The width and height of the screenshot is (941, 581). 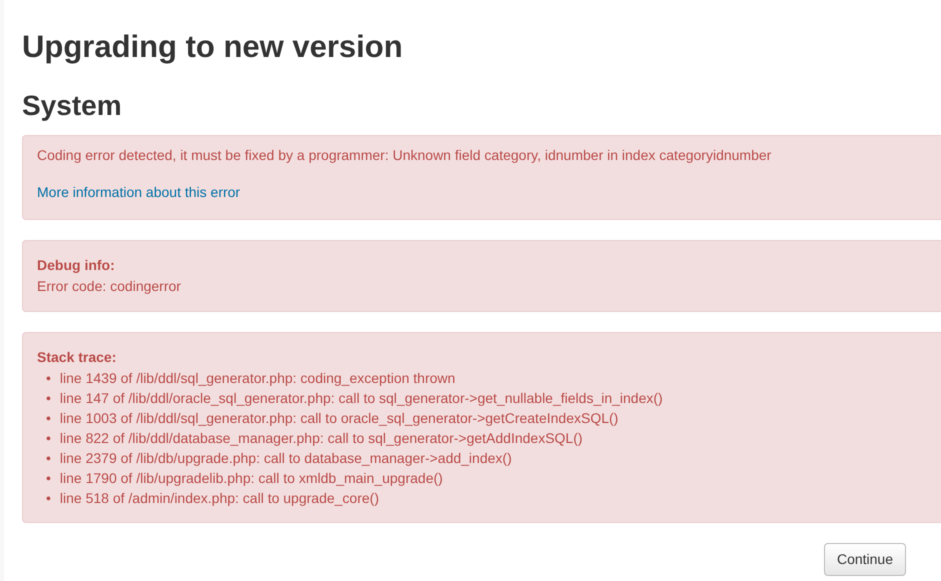 What do you see at coordinates (138, 192) in the screenshot?
I see `more-info-link: More information about this error` at bounding box center [138, 192].